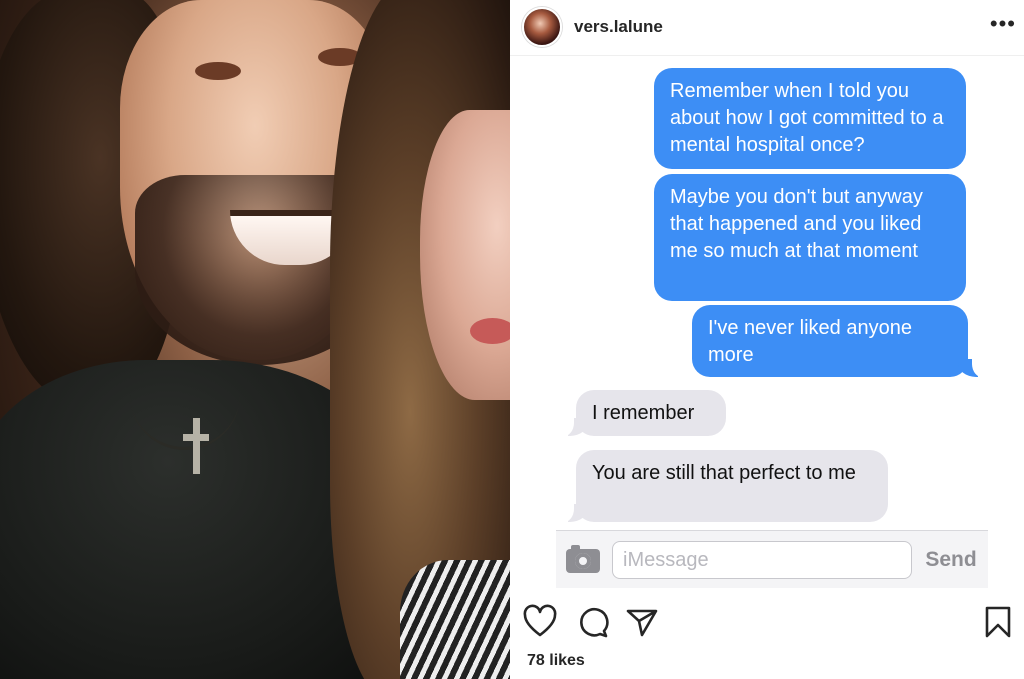 Image resolution: width=1024 pixels, height=679 pixels. Describe the element at coordinates (583, 559) in the screenshot. I see `camera-icon` at that location.